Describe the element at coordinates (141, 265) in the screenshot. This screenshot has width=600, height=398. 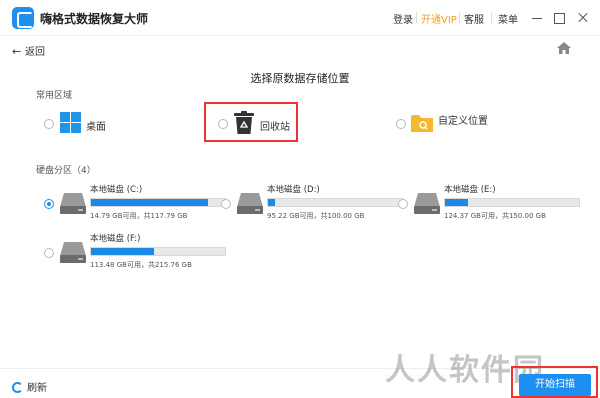
I see `drive-info: 113.48 GB可用，共215.76 GB` at that location.